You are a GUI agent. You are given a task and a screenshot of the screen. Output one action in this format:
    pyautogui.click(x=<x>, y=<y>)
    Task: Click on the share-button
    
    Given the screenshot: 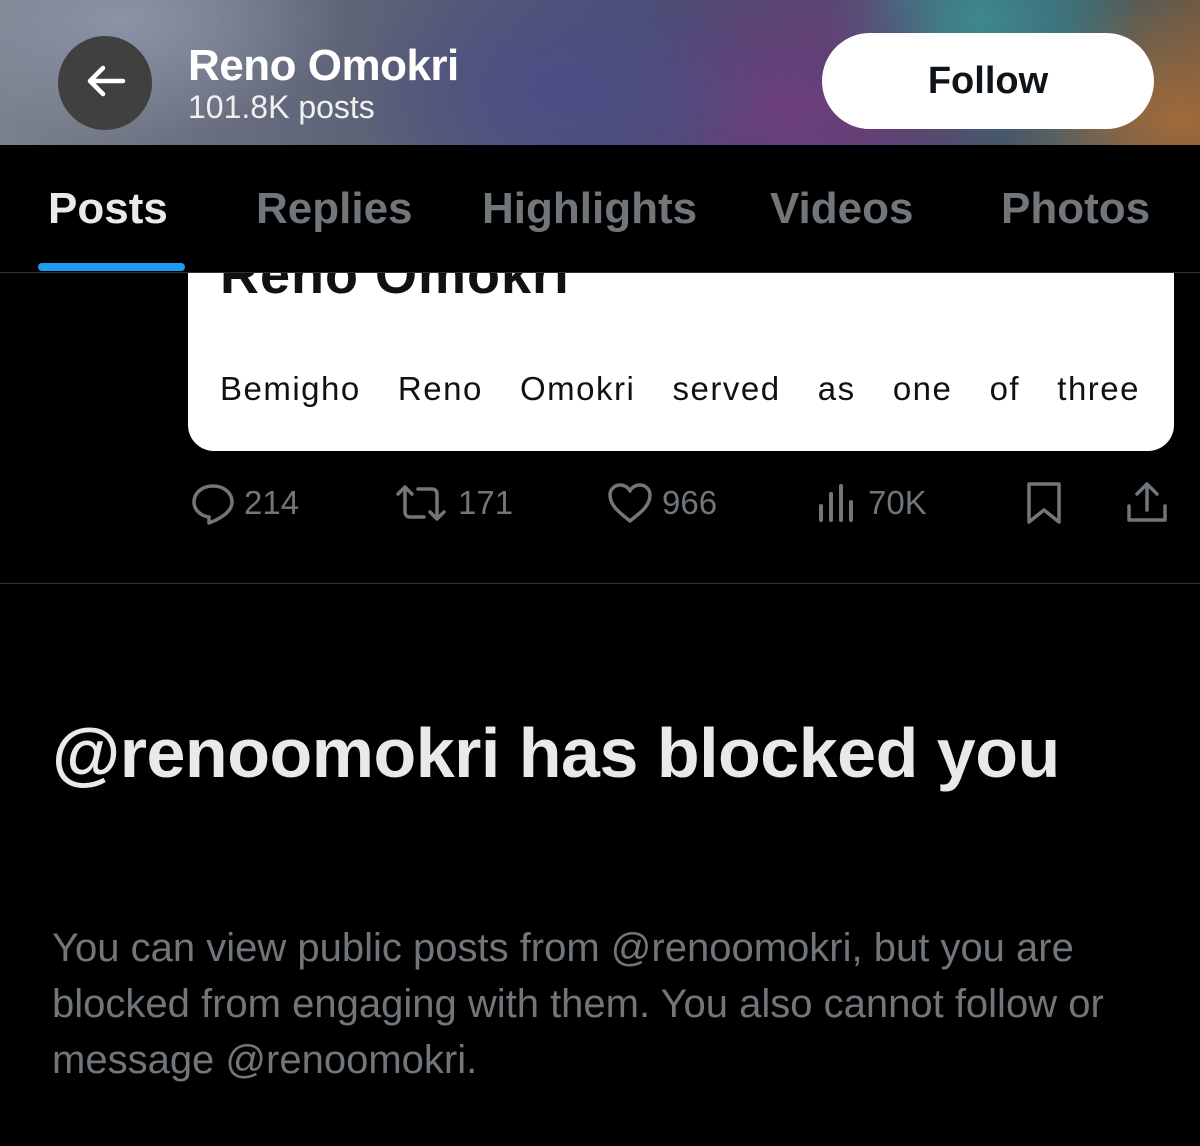 What is the action you would take?
    pyautogui.click(x=1147, y=503)
    